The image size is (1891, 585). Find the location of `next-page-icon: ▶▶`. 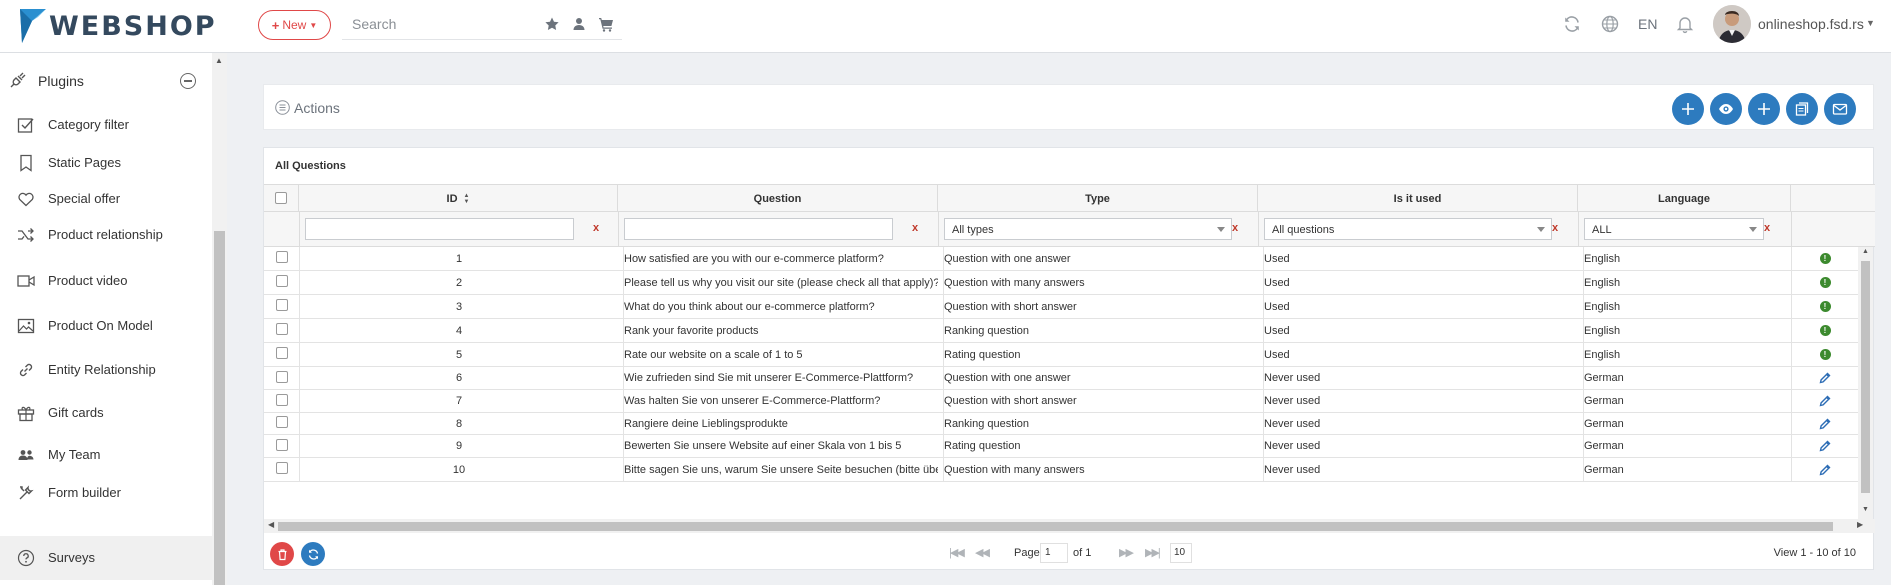

next-page-icon: ▶▶ is located at coordinates (1126, 552).